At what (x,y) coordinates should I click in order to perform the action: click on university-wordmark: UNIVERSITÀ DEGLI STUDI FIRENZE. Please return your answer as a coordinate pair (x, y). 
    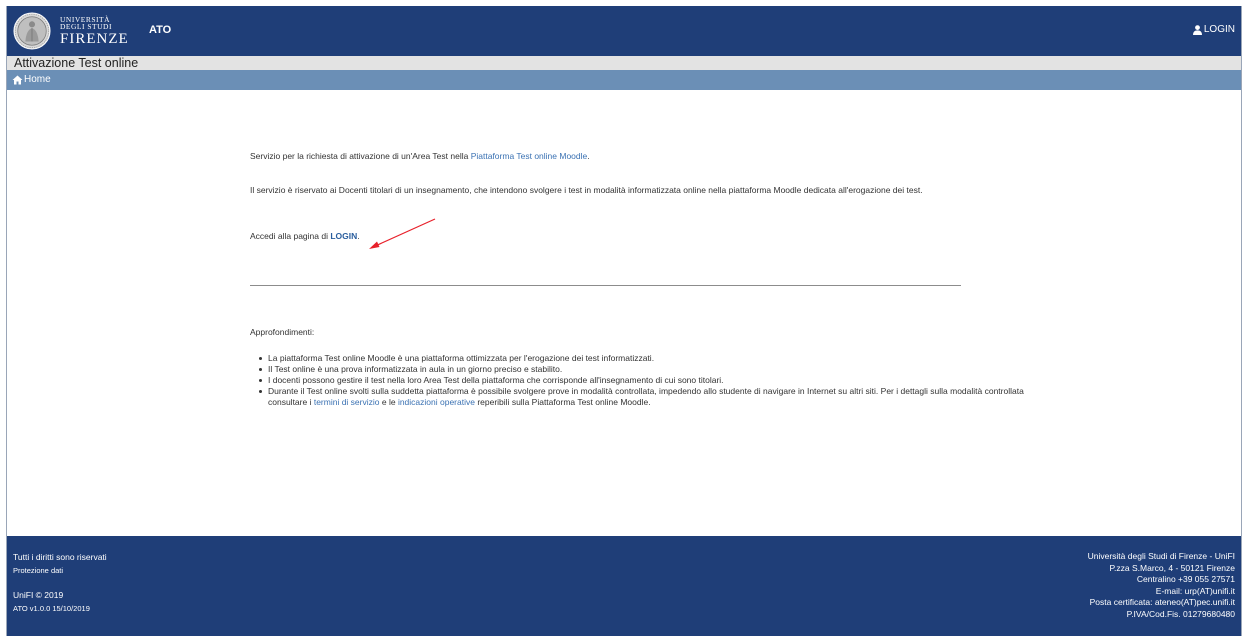
    Looking at the image, I should click on (94, 31).